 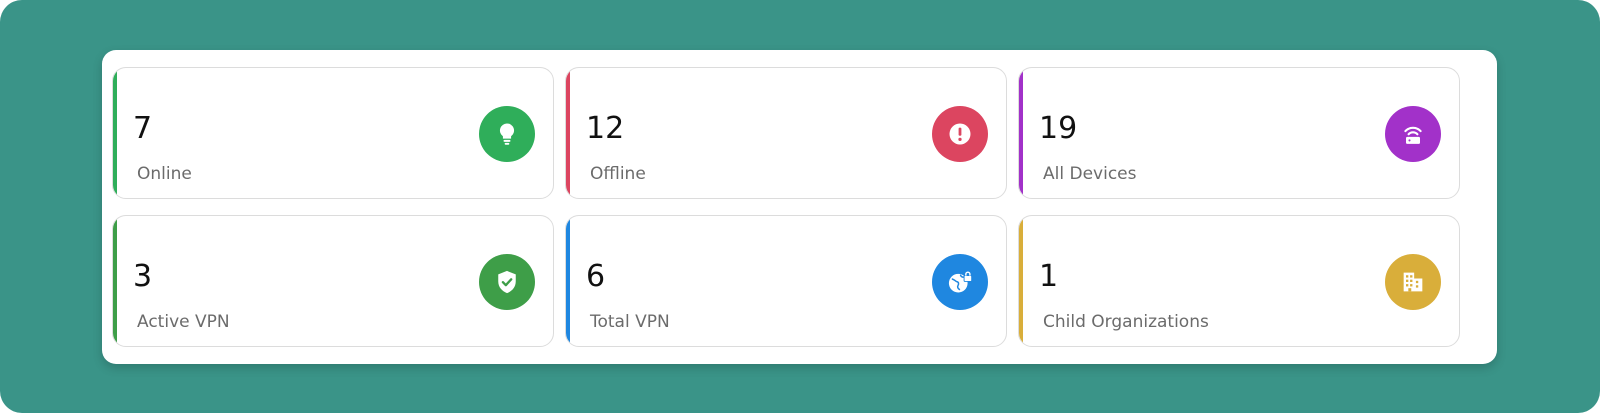 What do you see at coordinates (507, 282) in the screenshot?
I see `shield-check-icon` at bounding box center [507, 282].